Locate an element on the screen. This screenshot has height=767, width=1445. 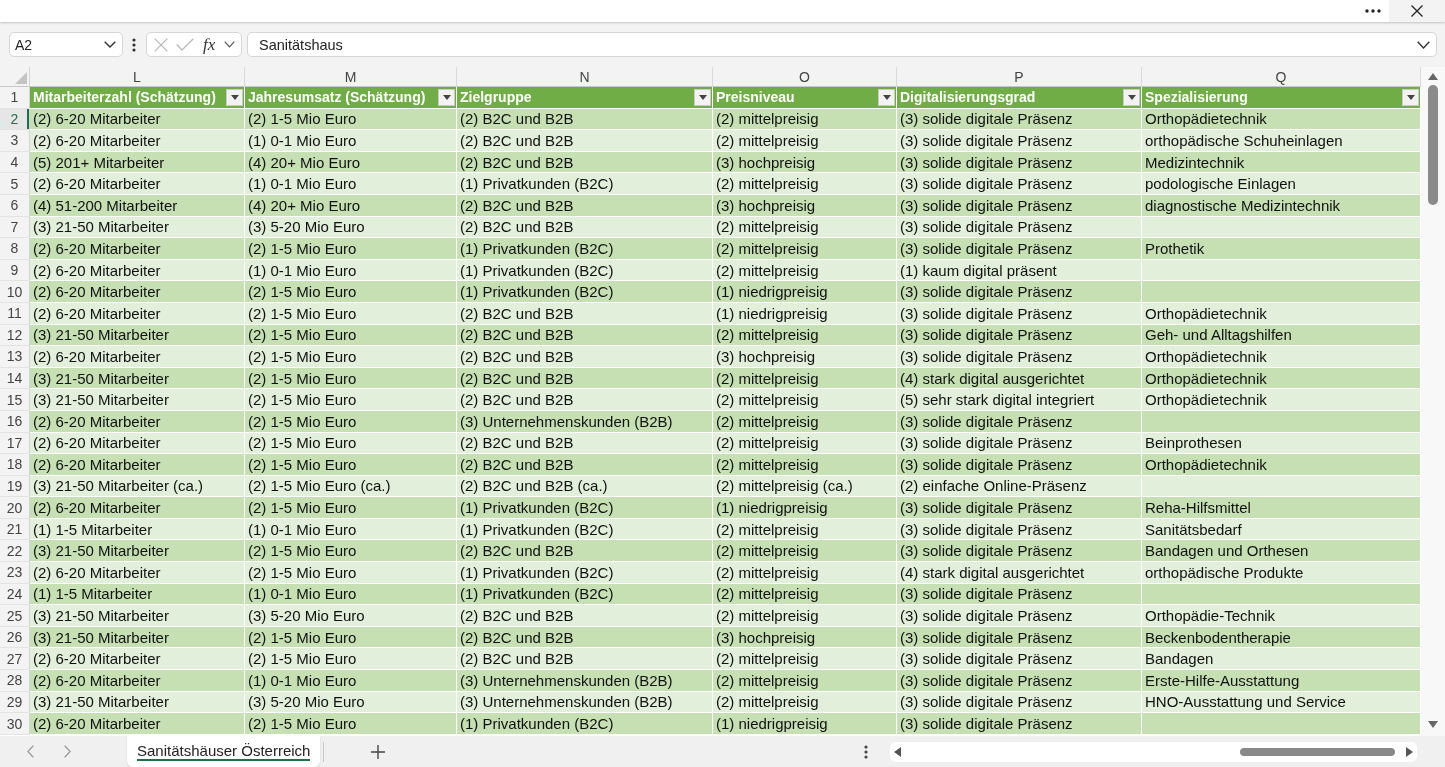
column-letter: Q is located at coordinates (1281, 77).